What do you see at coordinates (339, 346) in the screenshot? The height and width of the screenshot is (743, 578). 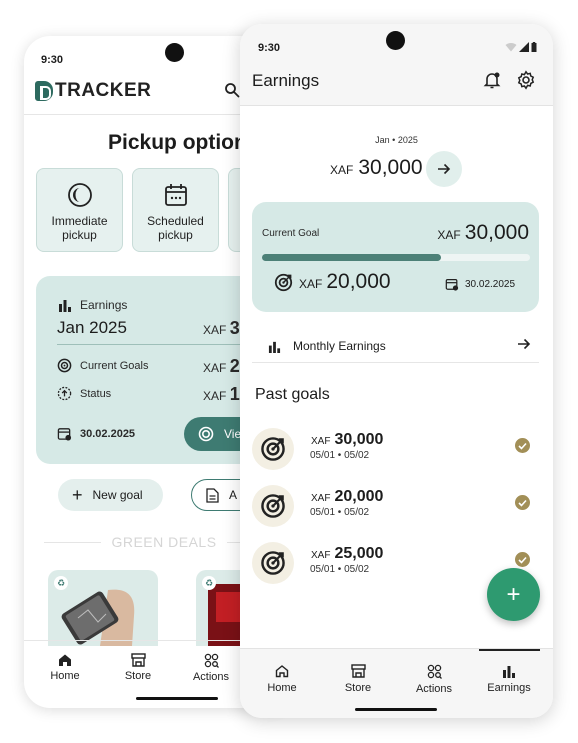 I see `monthly-earnings-label: Monthly Earnings` at bounding box center [339, 346].